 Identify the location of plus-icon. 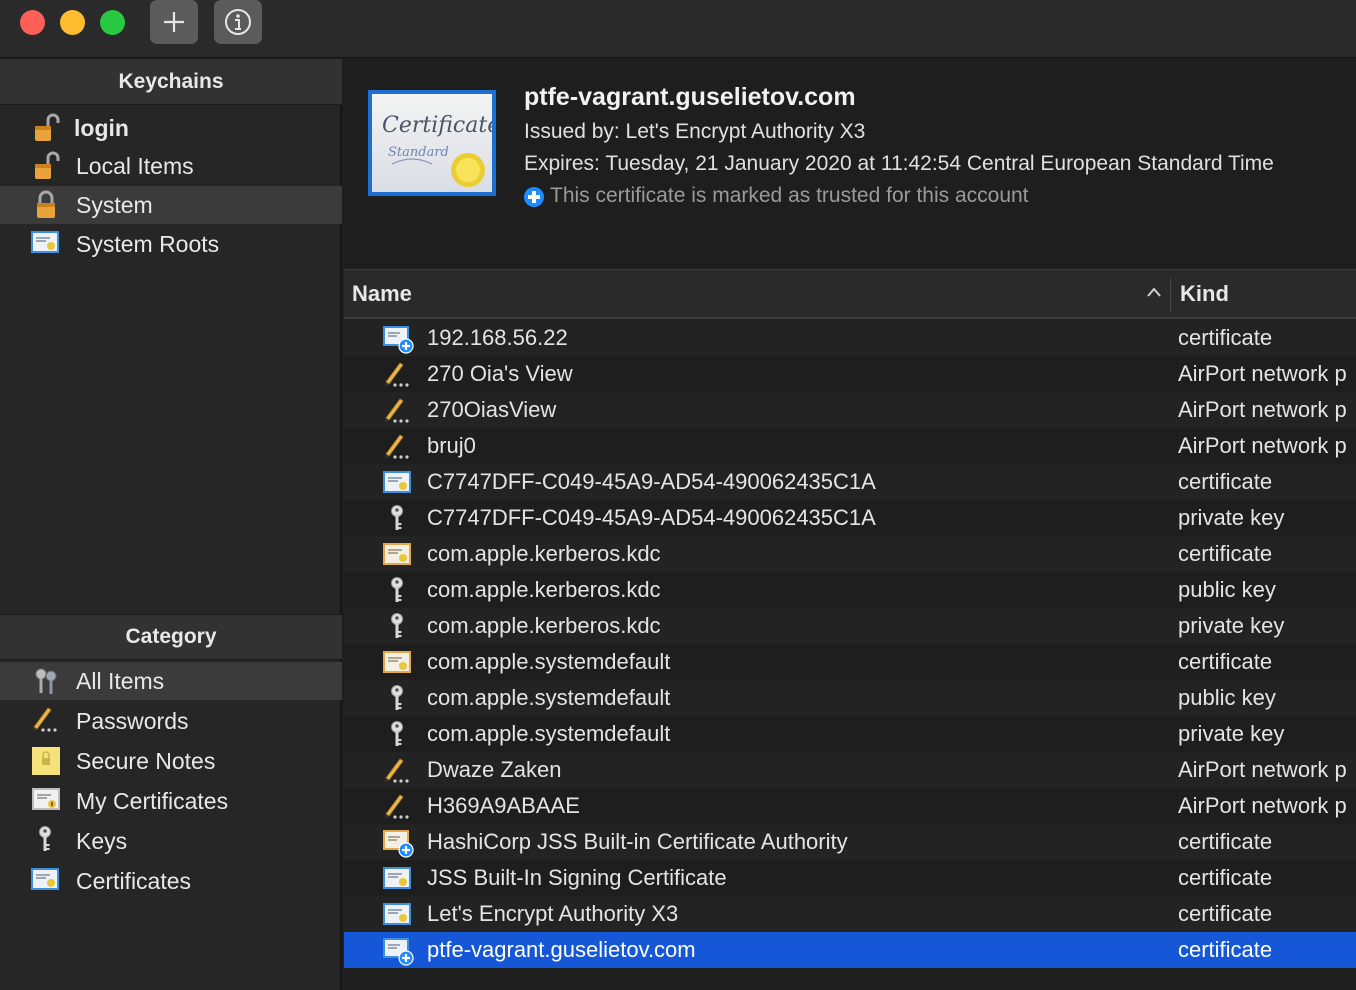
(174, 22).